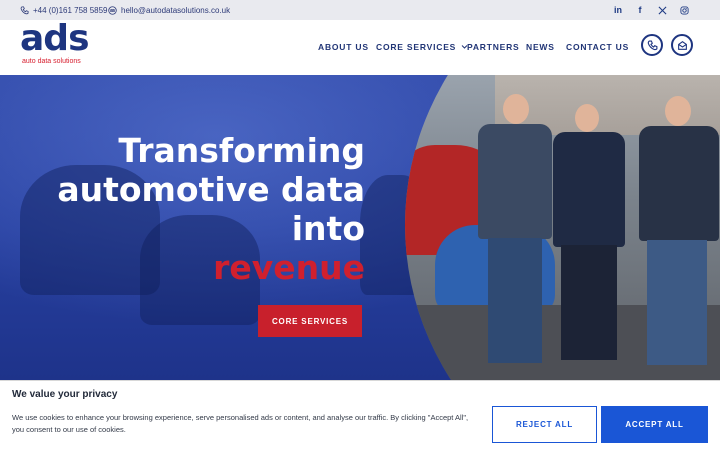 The image size is (720, 450). I want to click on nav-core-services: CORE SERVICES, so click(422, 47).